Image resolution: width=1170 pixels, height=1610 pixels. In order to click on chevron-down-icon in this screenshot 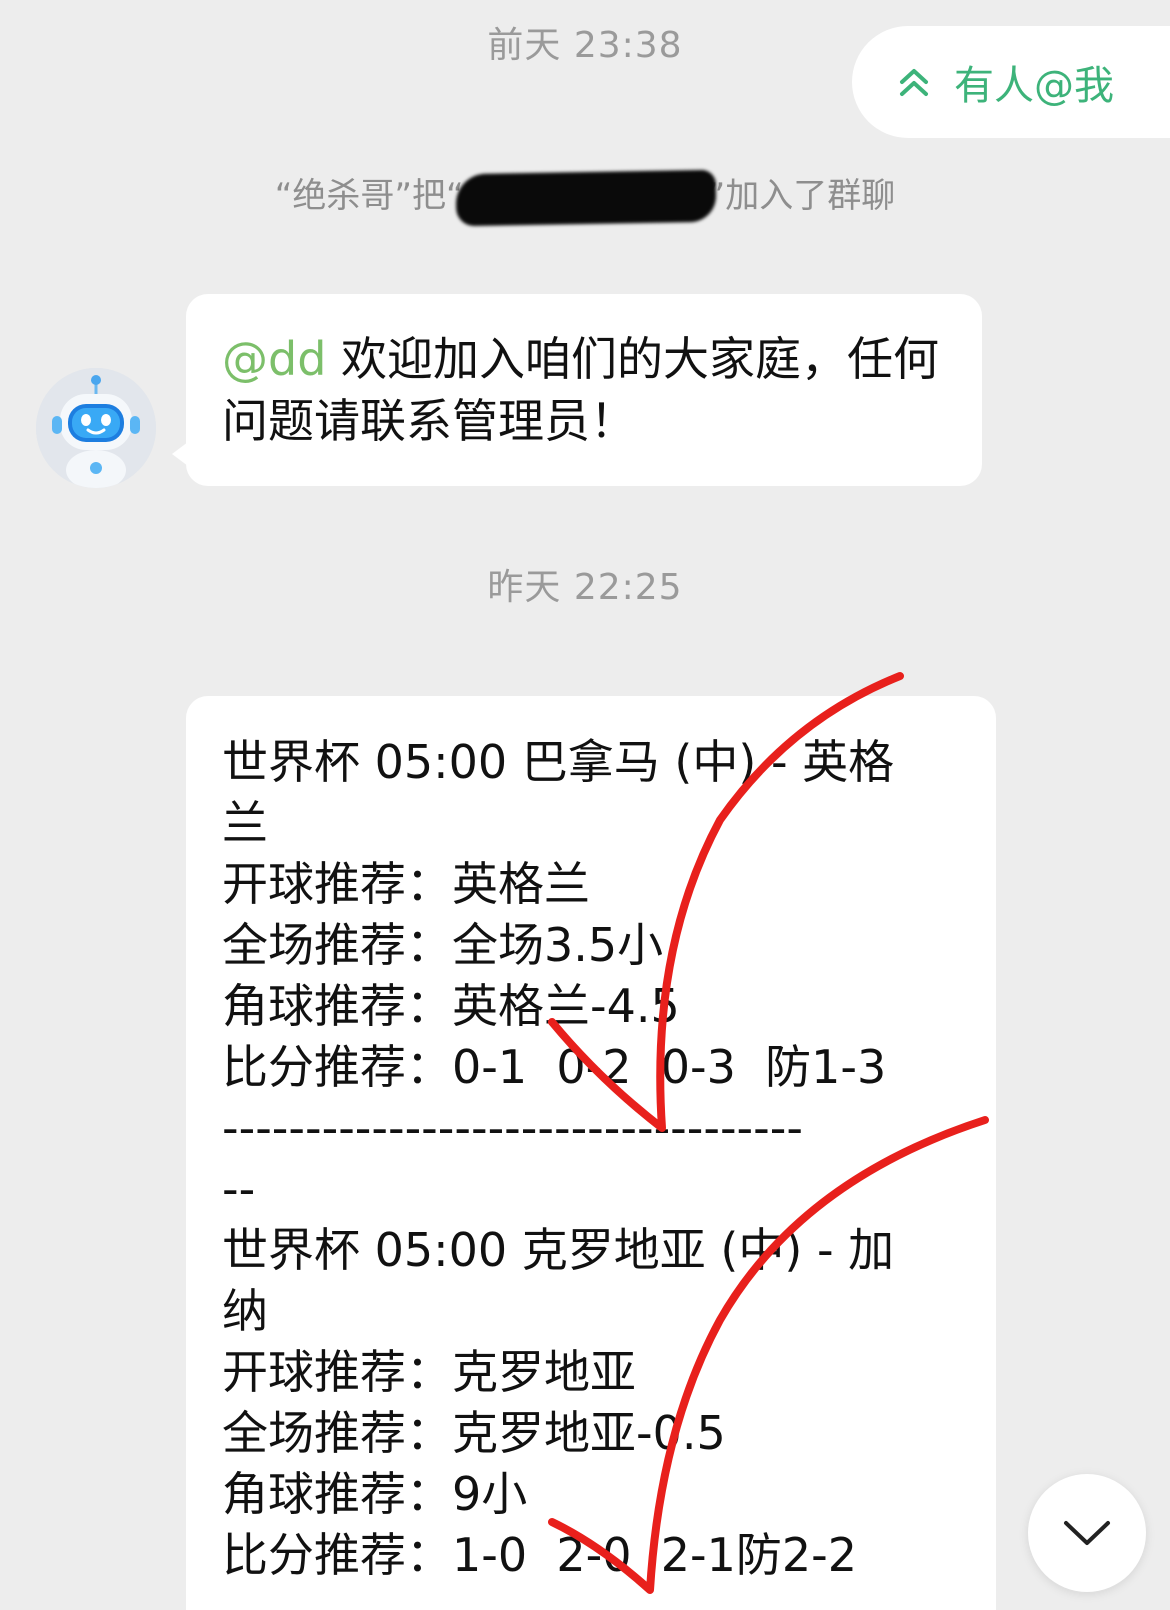, I will do `click(1087, 1533)`.